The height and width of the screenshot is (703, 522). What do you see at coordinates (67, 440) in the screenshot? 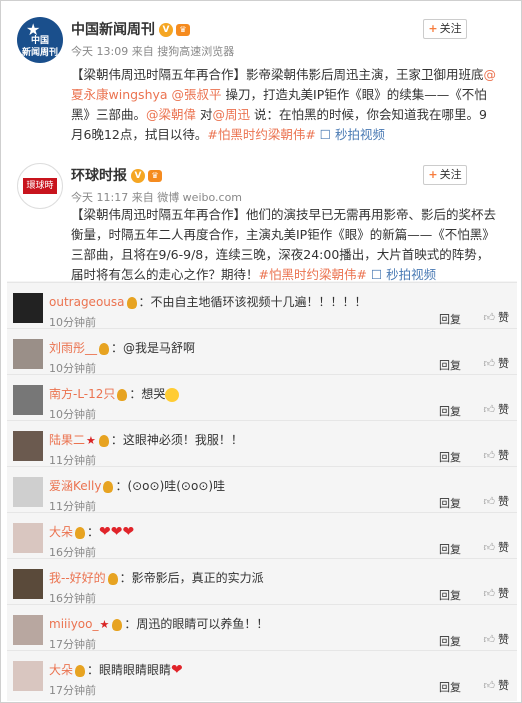
I see `comment-username: 陆果二` at bounding box center [67, 440].